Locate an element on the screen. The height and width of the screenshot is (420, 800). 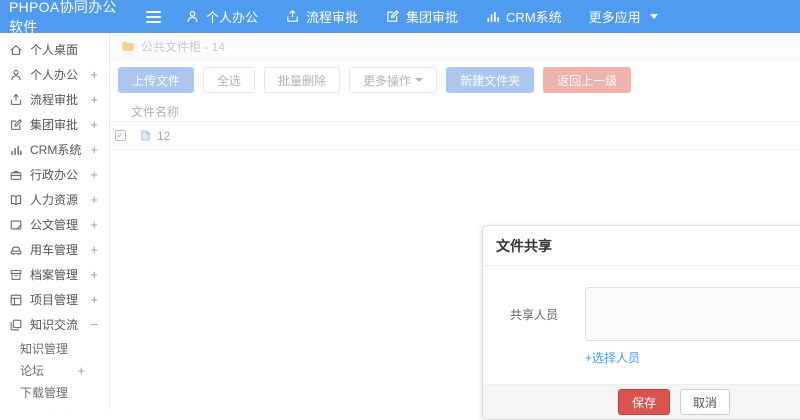
cancel-button: 取消 is located at coordinates (705, 402).